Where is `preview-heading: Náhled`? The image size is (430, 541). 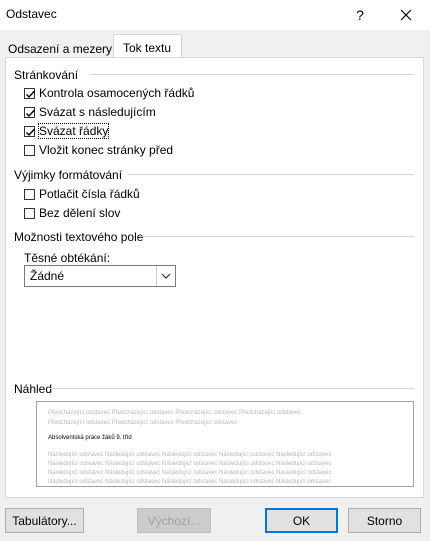 preview-heading: Náhled is located at coordinates (33, 389).